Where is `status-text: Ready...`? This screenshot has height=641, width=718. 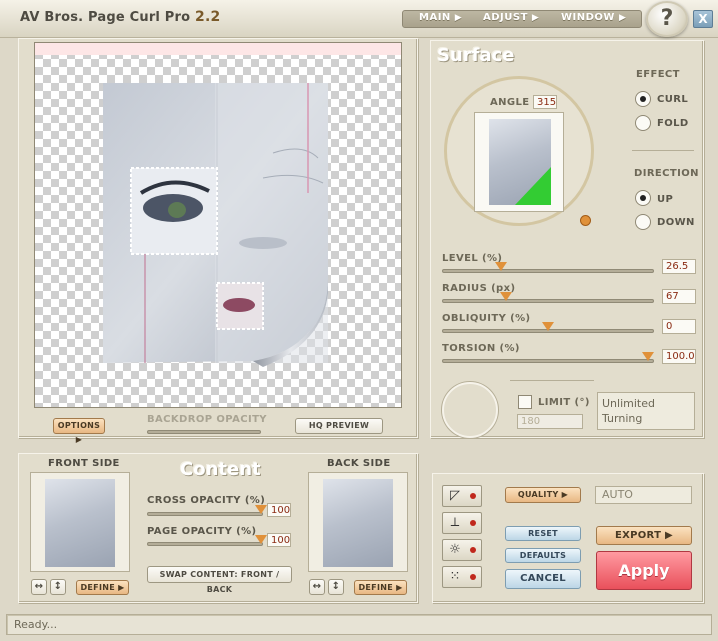 status-text: Ready... is located at coordinates (36, 624).